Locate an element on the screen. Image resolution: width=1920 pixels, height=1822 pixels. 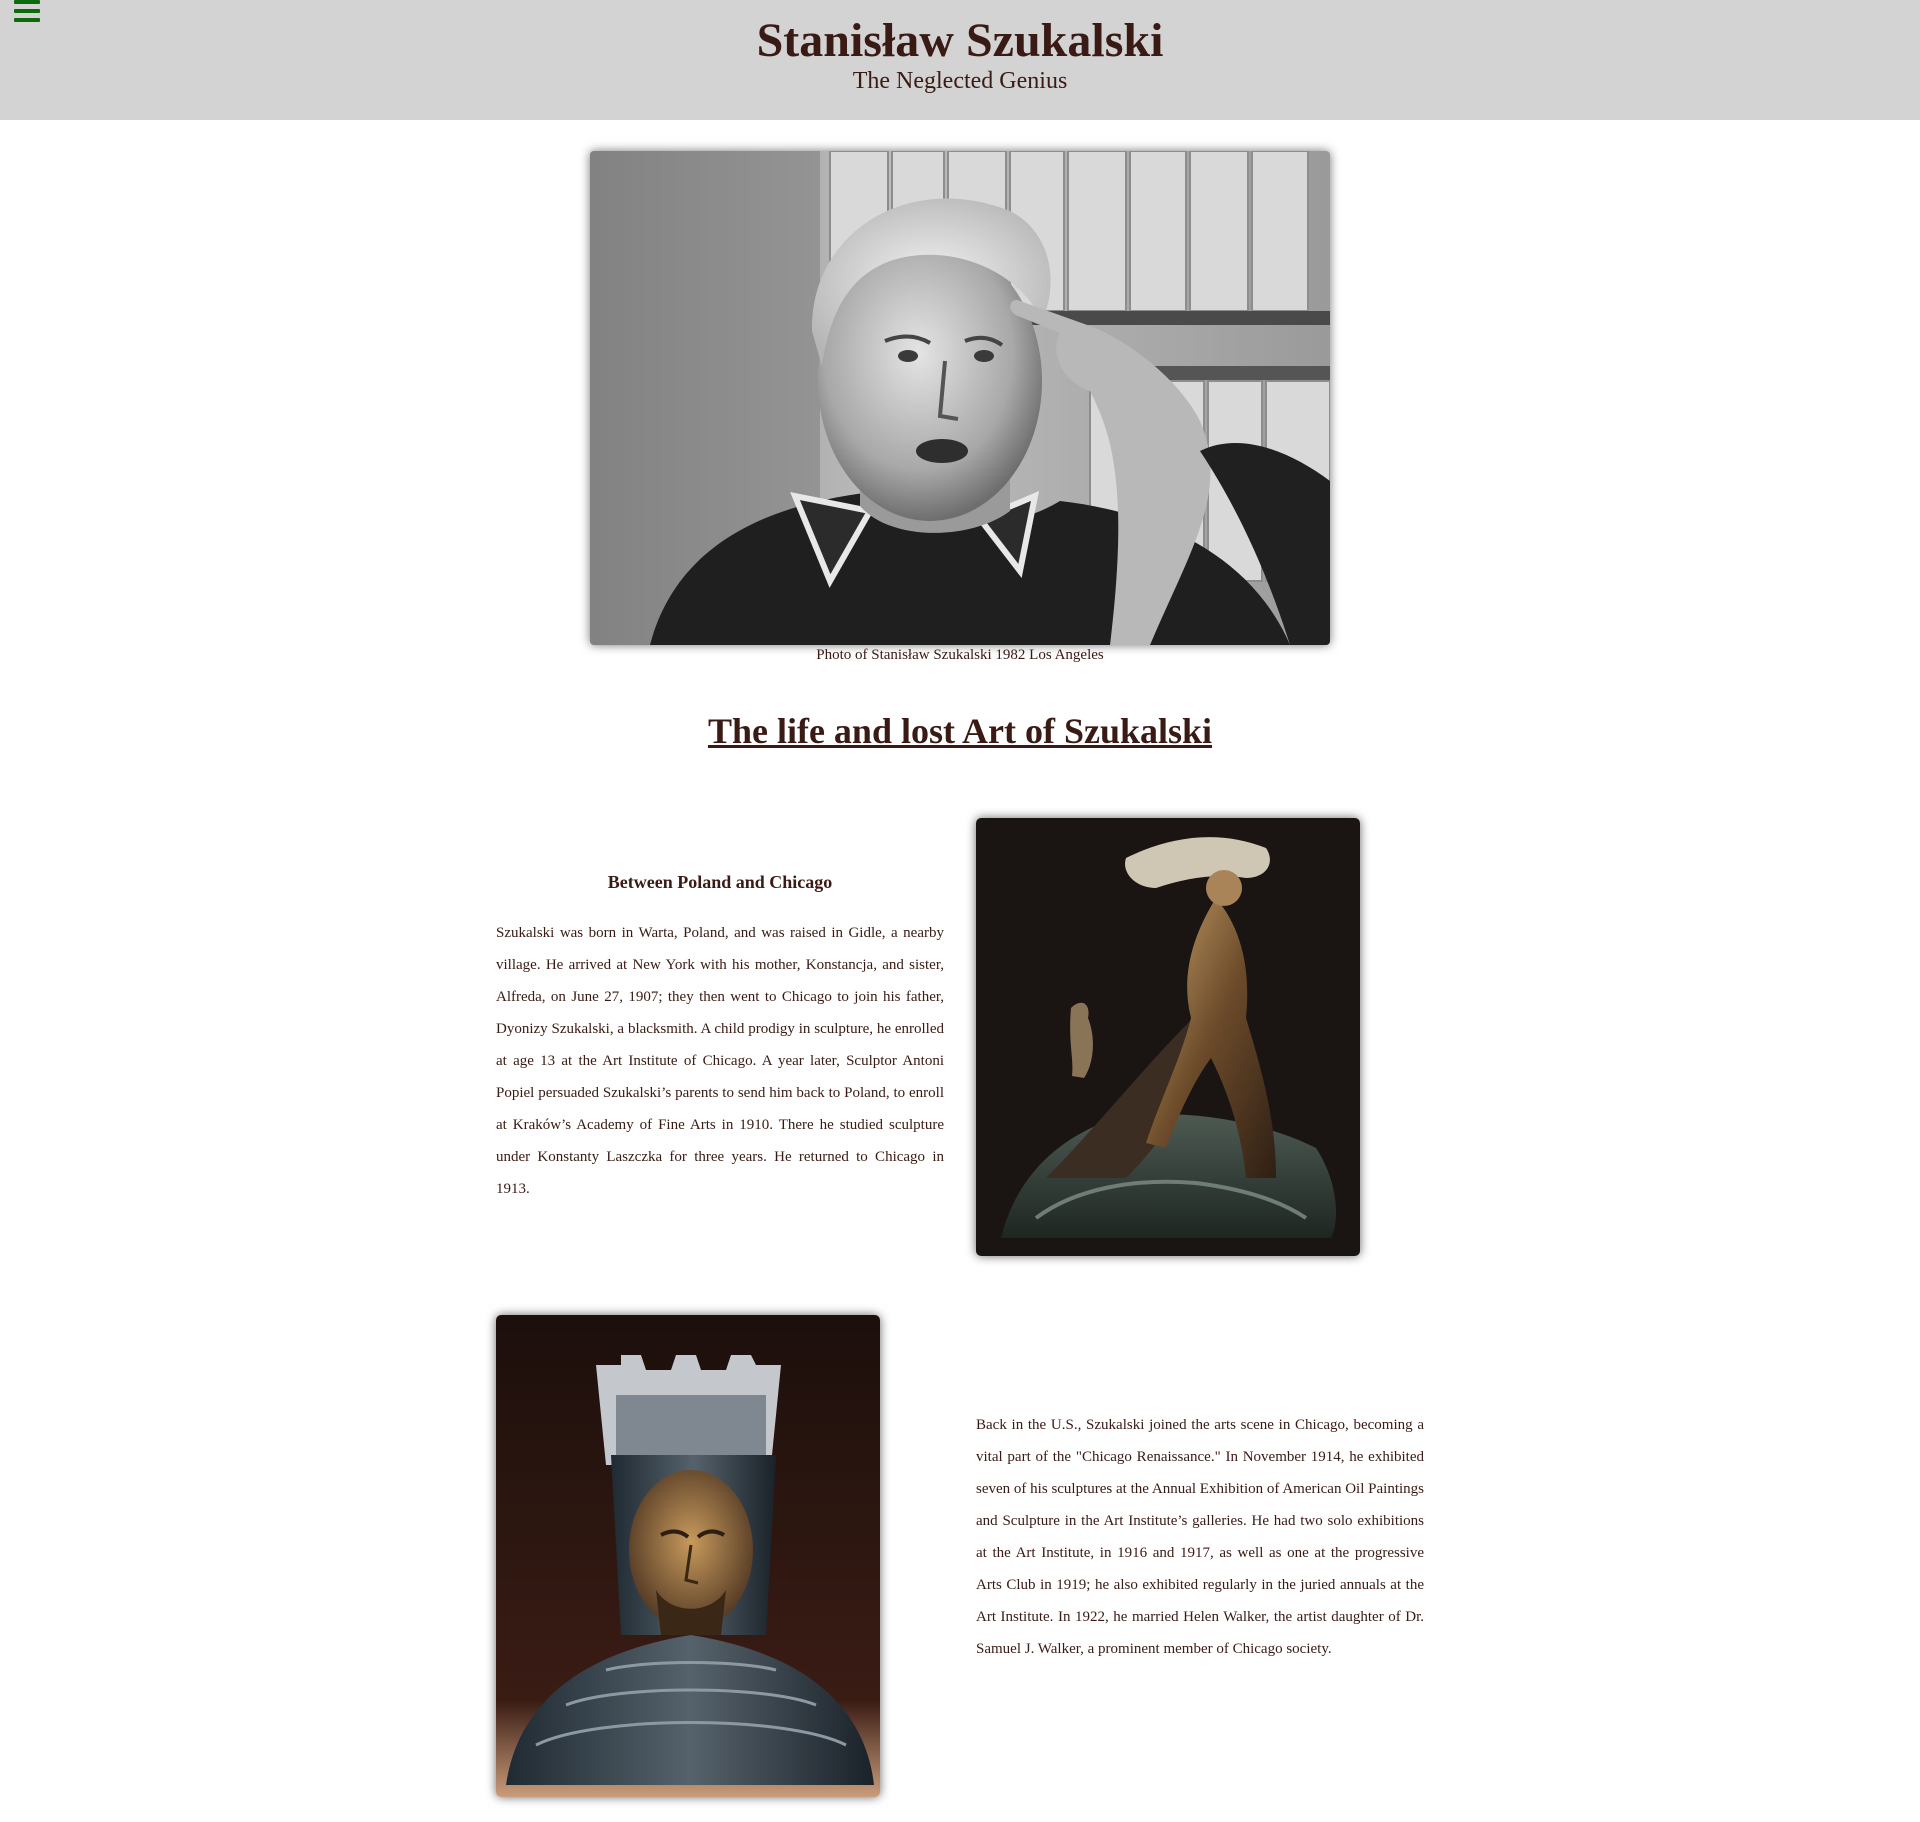
sculpture-image-figure is located at coordinates (1168, 1037).